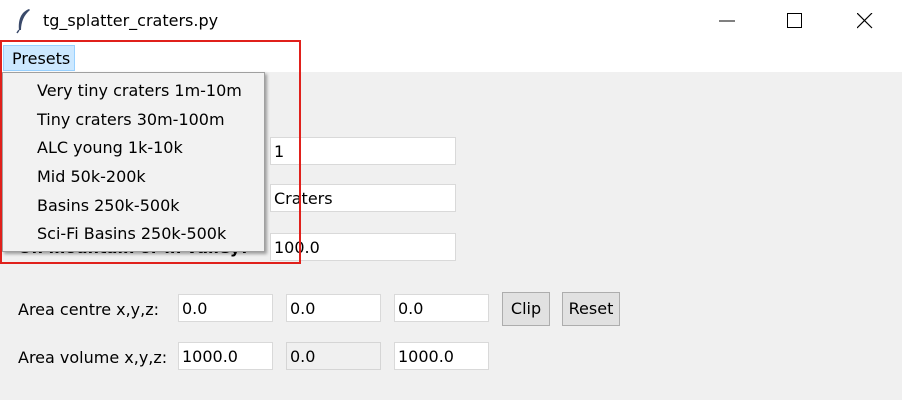  I want to click on presets-menu: Presets, so click(39, 58).